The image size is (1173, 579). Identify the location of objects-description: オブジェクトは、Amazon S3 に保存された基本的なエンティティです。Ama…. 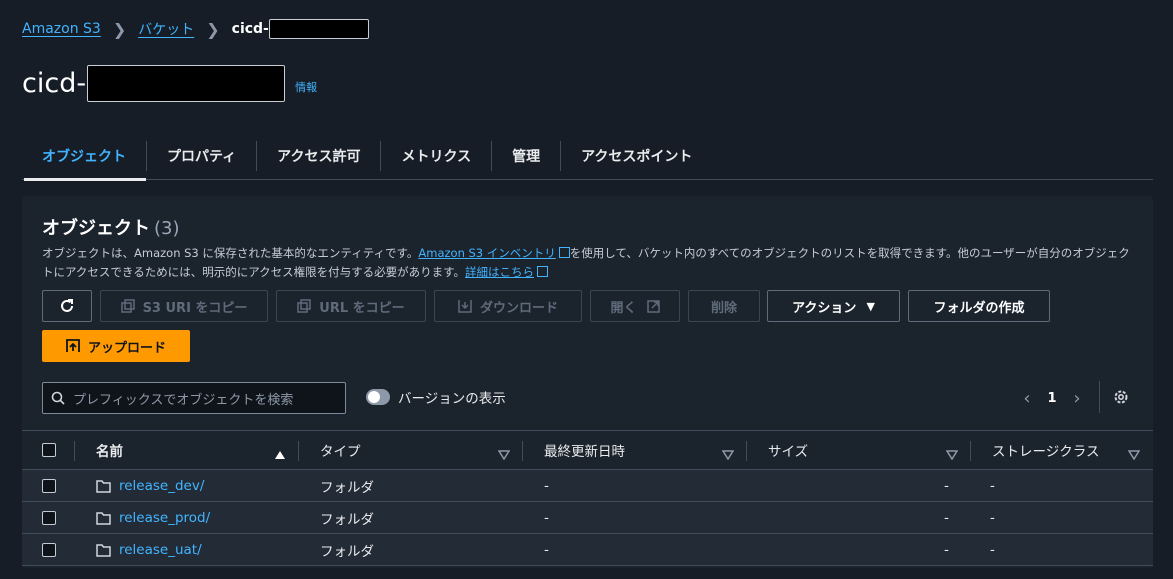
(589, 263).